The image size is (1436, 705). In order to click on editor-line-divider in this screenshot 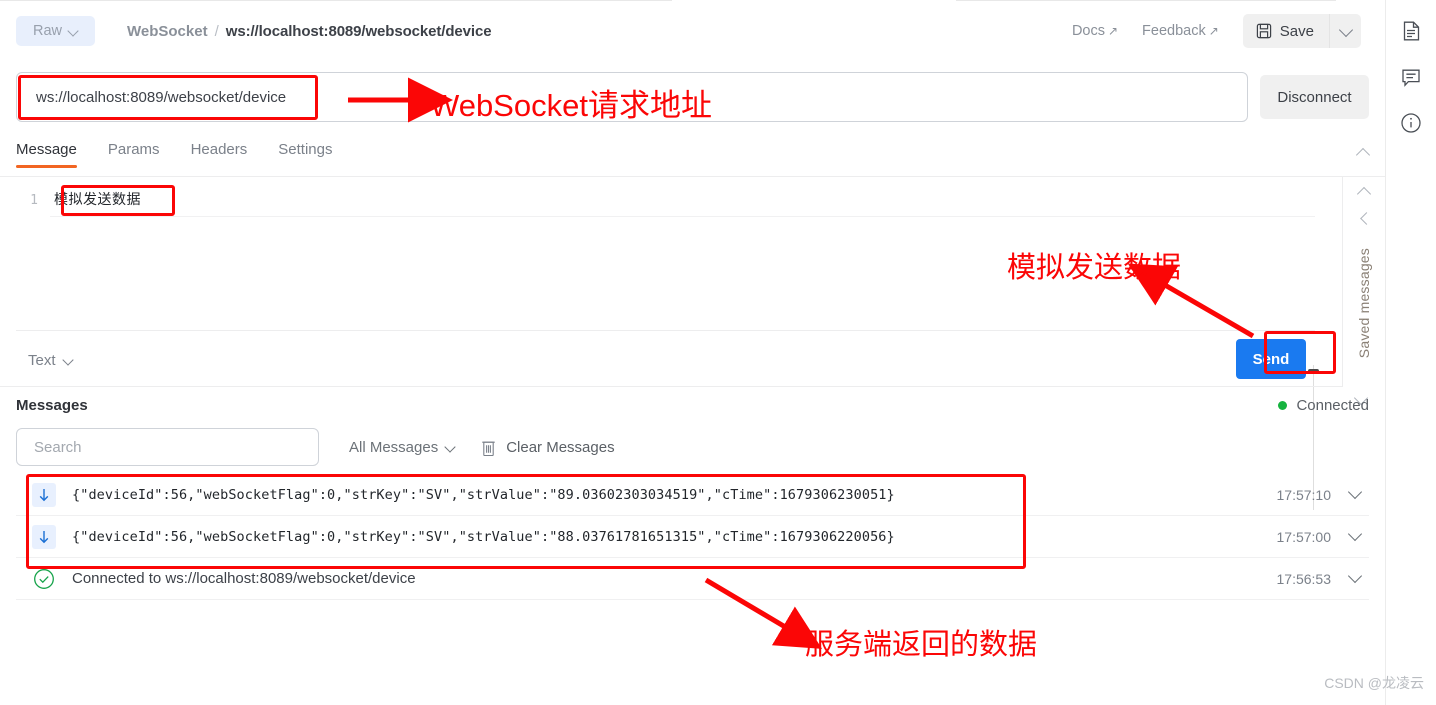, I will do `click(682, 216)`.